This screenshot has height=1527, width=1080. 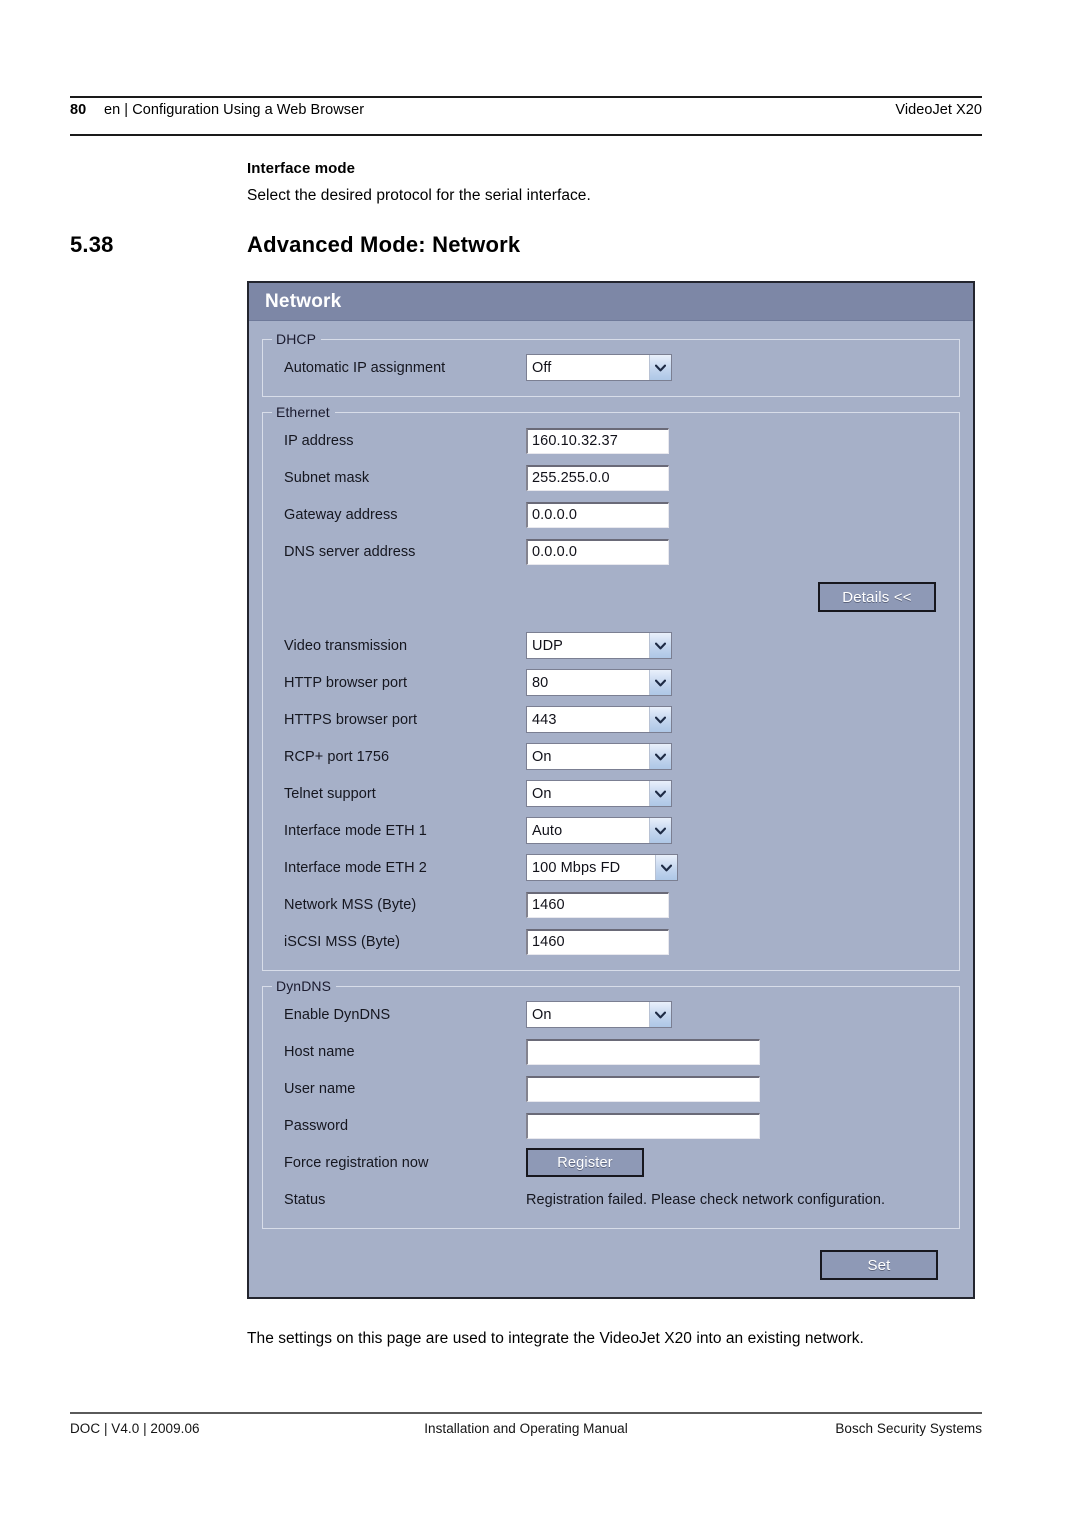 I want to click on set-button-row: Set, so click(x=611, y=1260).